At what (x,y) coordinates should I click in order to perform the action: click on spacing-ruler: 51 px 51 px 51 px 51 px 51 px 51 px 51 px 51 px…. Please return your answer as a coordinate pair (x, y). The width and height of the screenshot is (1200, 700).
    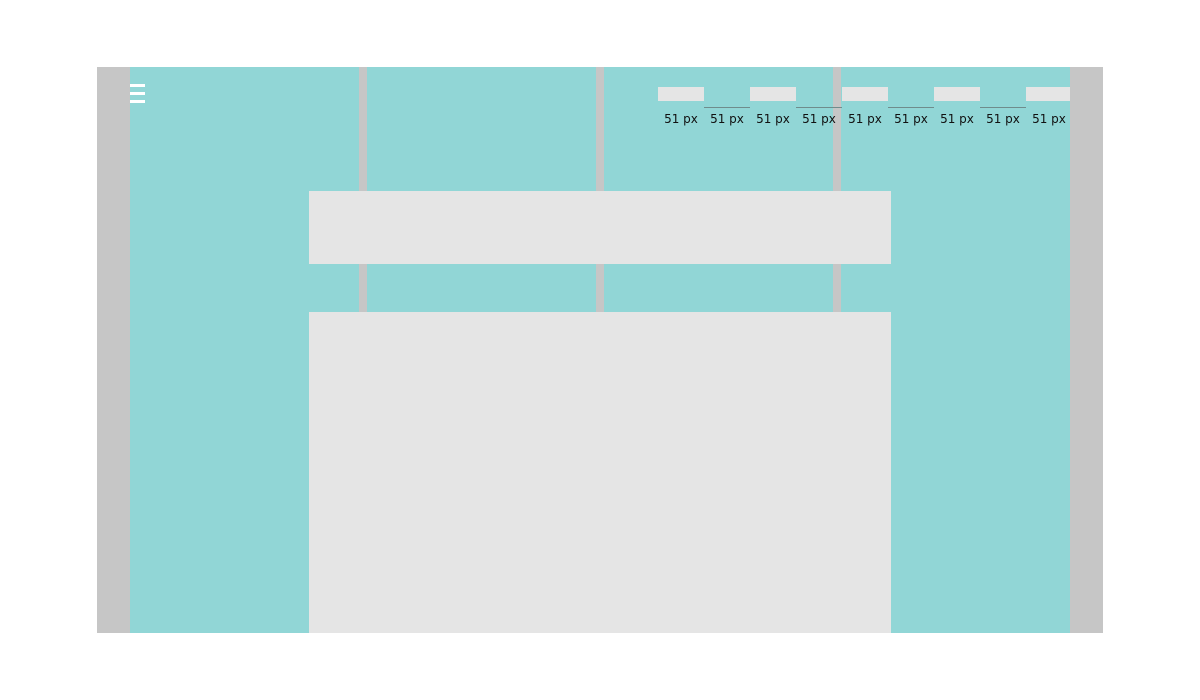
    Looking at the image, I should click on (864, 109).